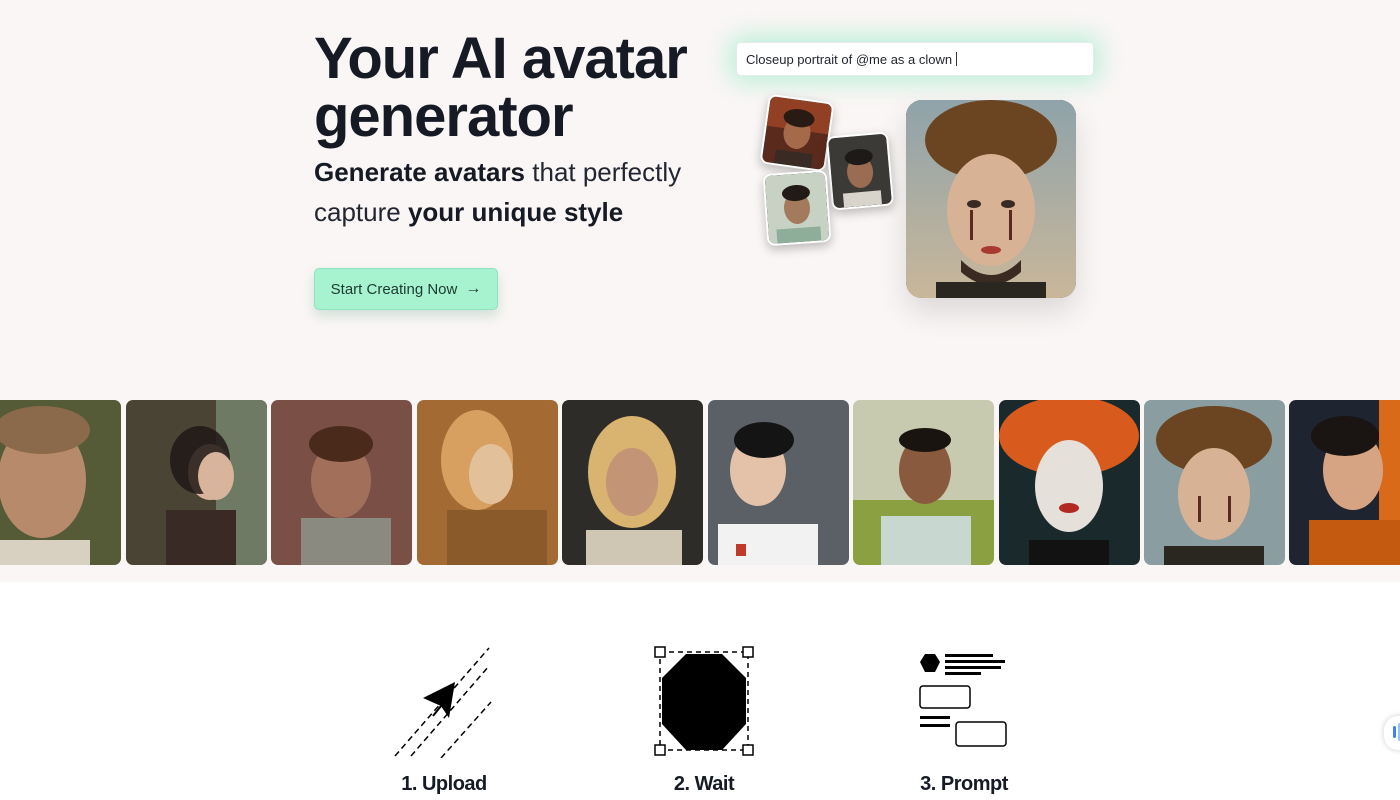 The width and height of the screenshot is (1400, 800). Describe the element at coordinates (473, 288) in the screenshot. I see `arrow-right-icon: →` at that location.